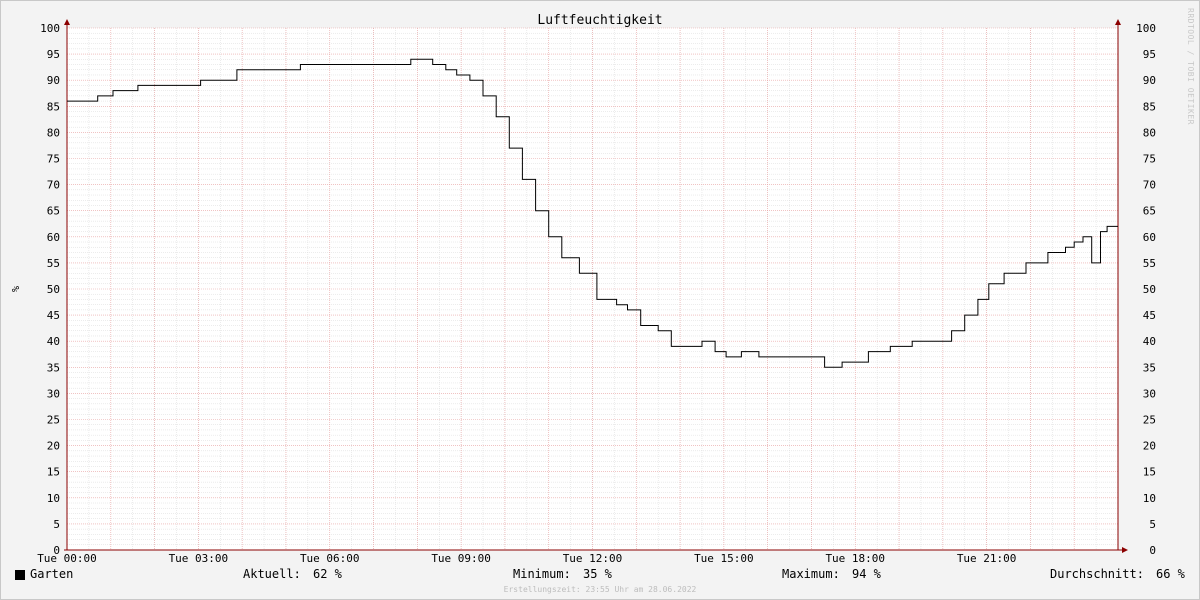 Image resolution: width=1200 pixels, height=600 pixels. Describe the element at coordinates (53, 237) in the screenshot. I see `y-tick-label-left: 60` at that location.